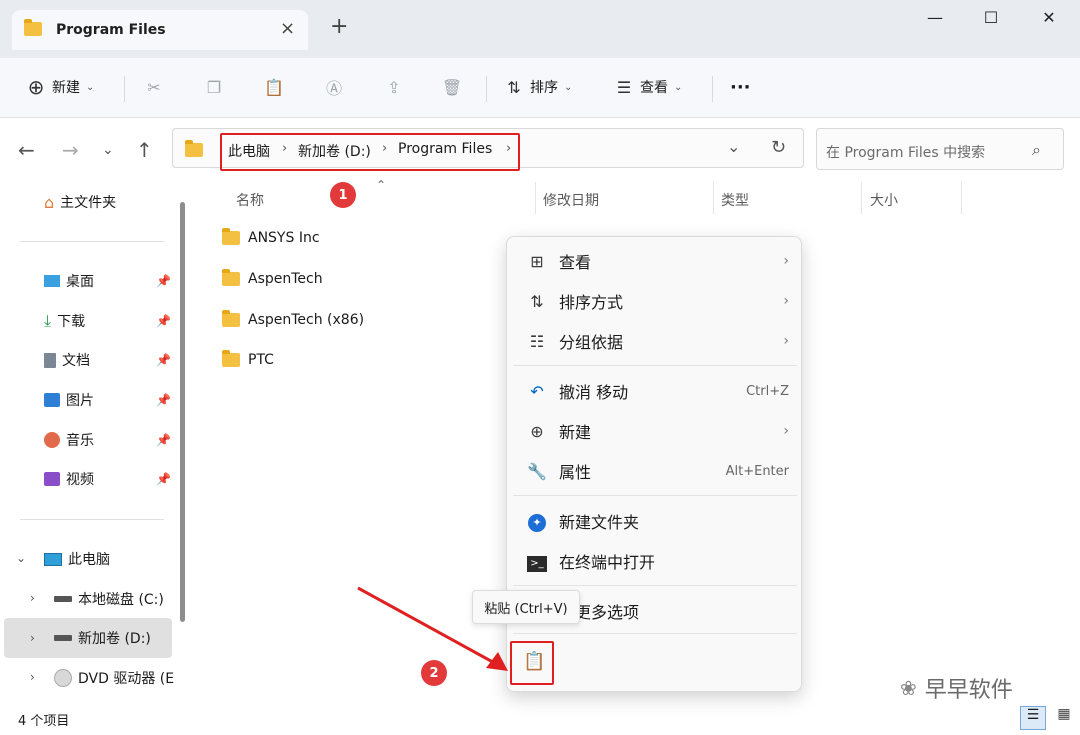  I want to click on column-header-type: 类型, so click(735, 200).